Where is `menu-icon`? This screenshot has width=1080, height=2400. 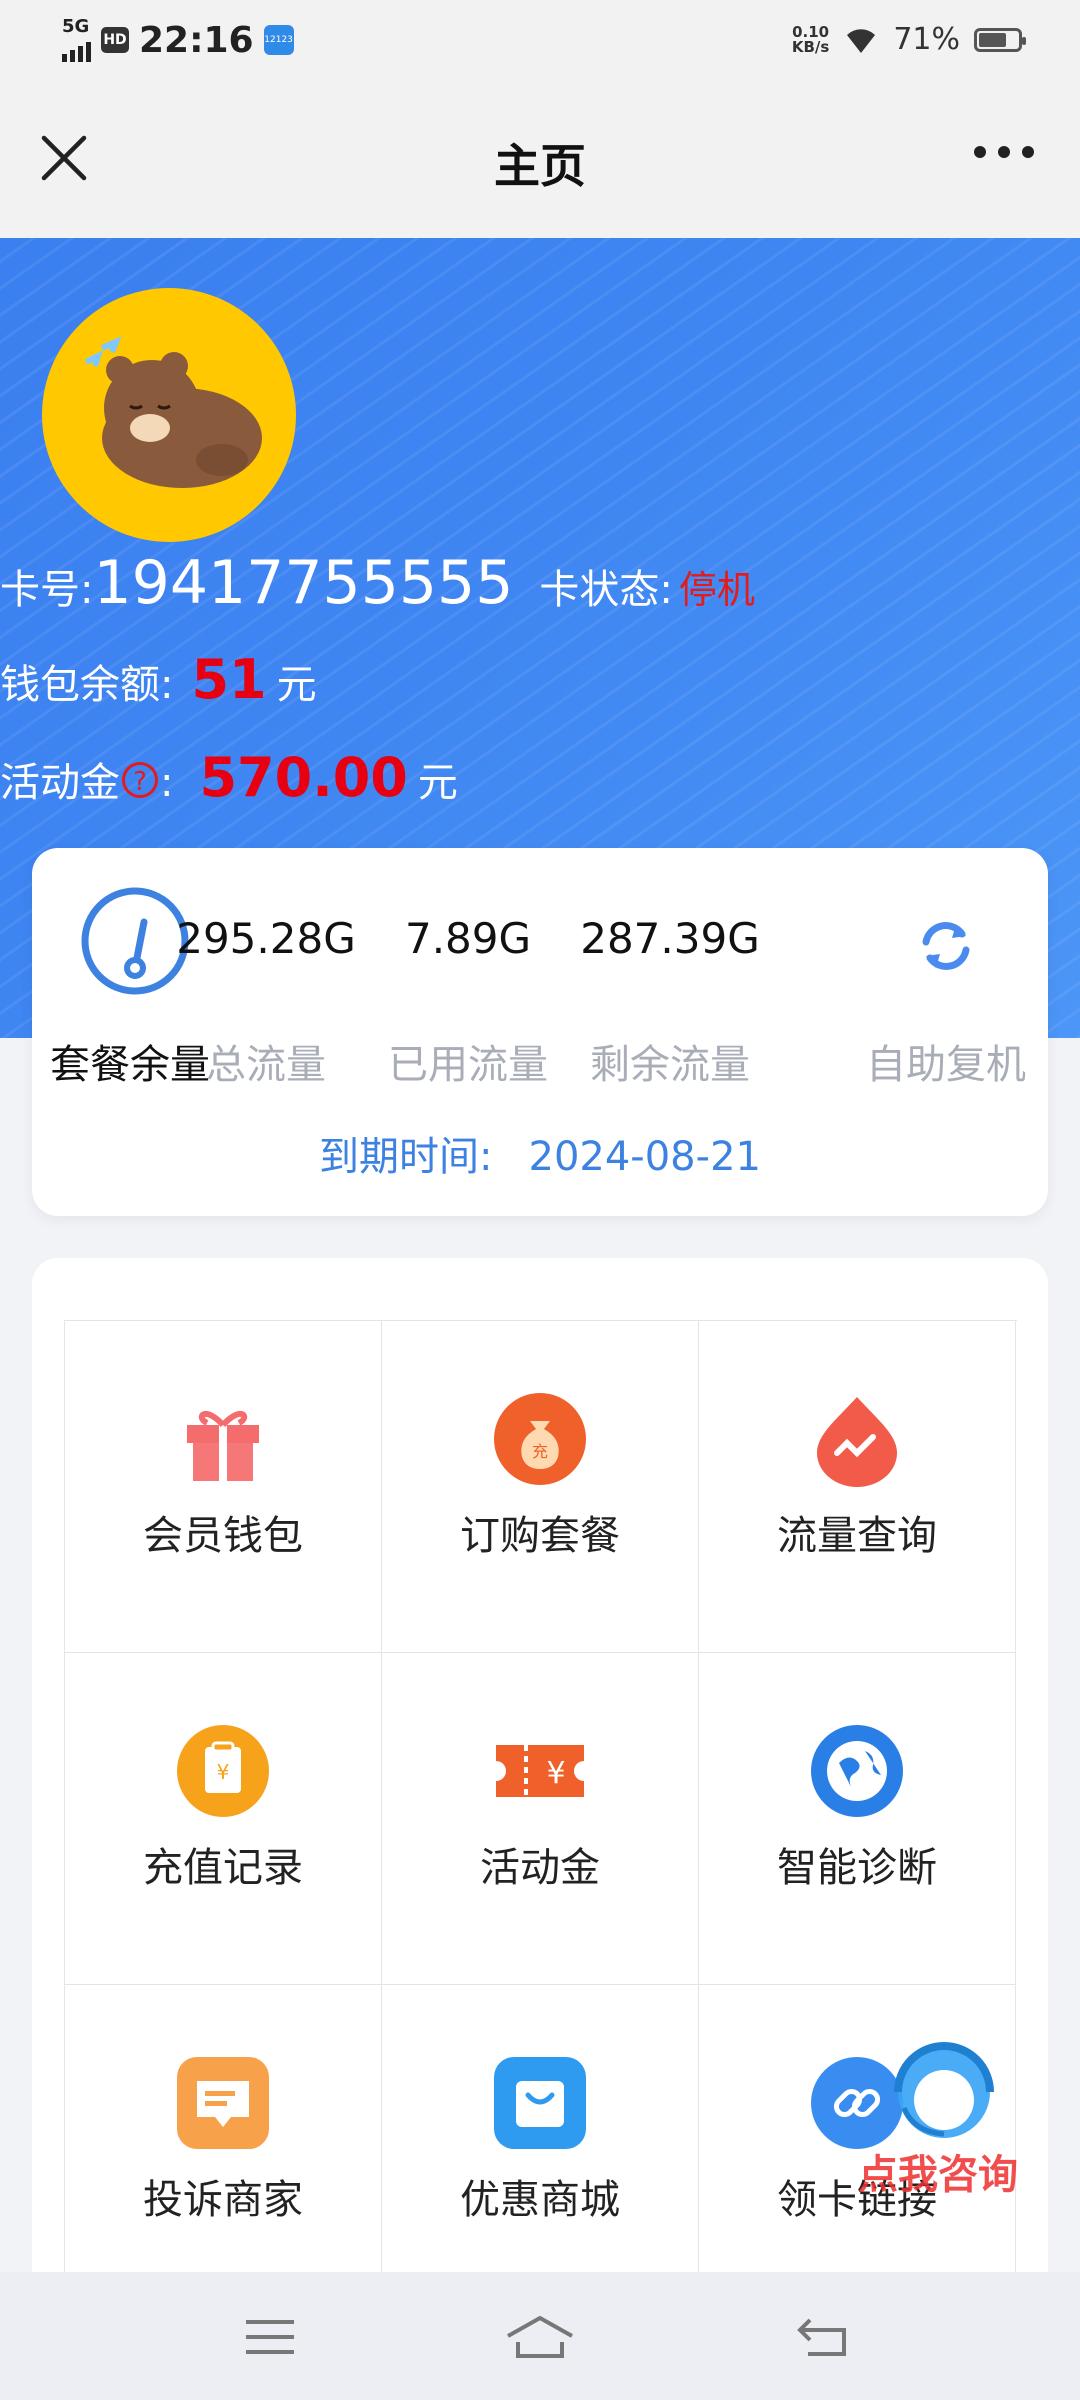
menu-icon is located at coordinates (270, 2337).